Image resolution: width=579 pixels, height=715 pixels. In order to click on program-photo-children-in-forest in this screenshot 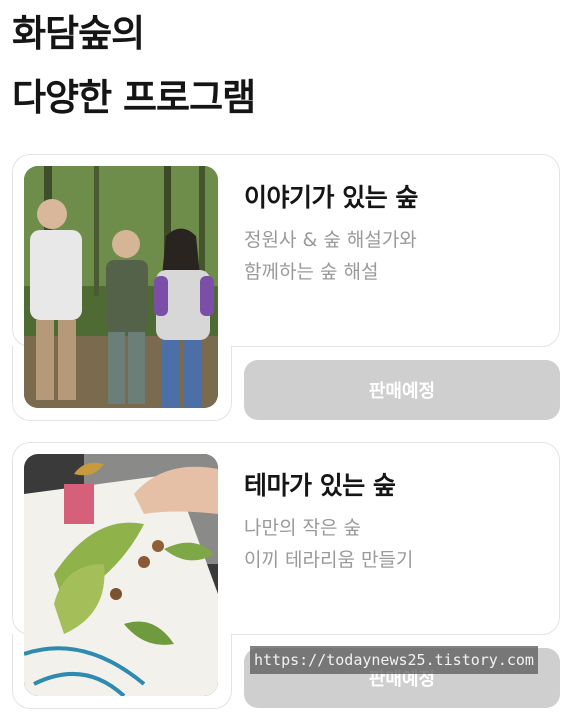, I will do `click(121, 287)`.